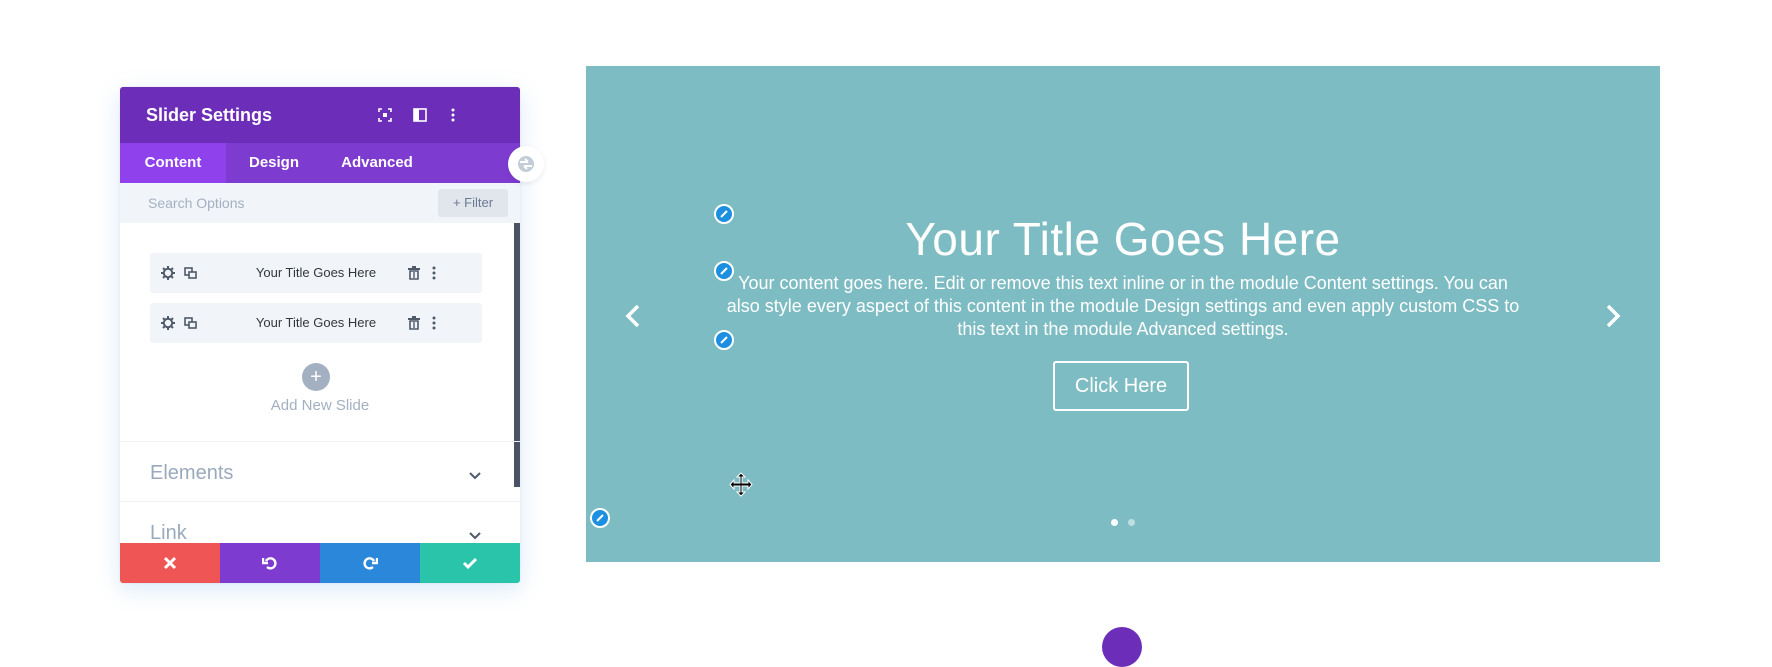 This screenshot has height=667, width=1772. I want to click on portability-icon, so click(526, 164).